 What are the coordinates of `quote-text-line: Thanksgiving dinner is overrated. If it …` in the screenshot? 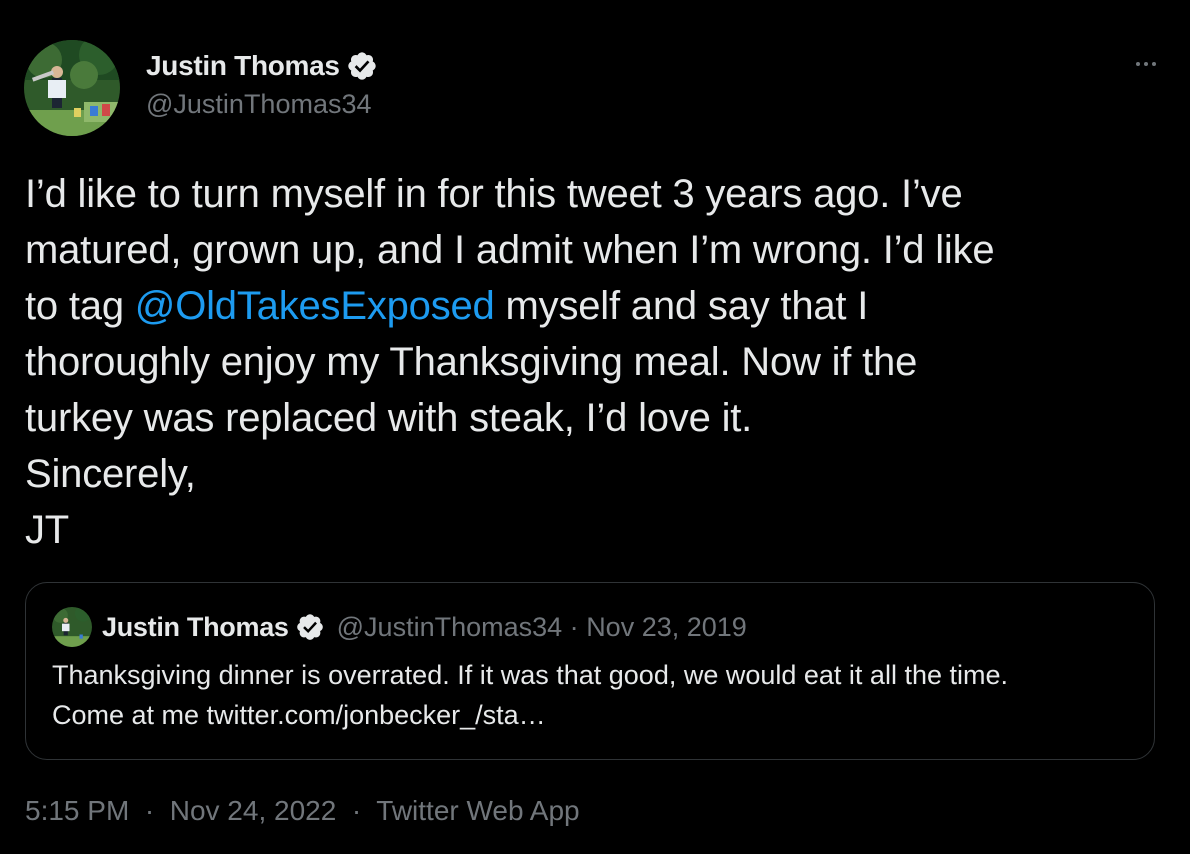 It's located at (530, 675).